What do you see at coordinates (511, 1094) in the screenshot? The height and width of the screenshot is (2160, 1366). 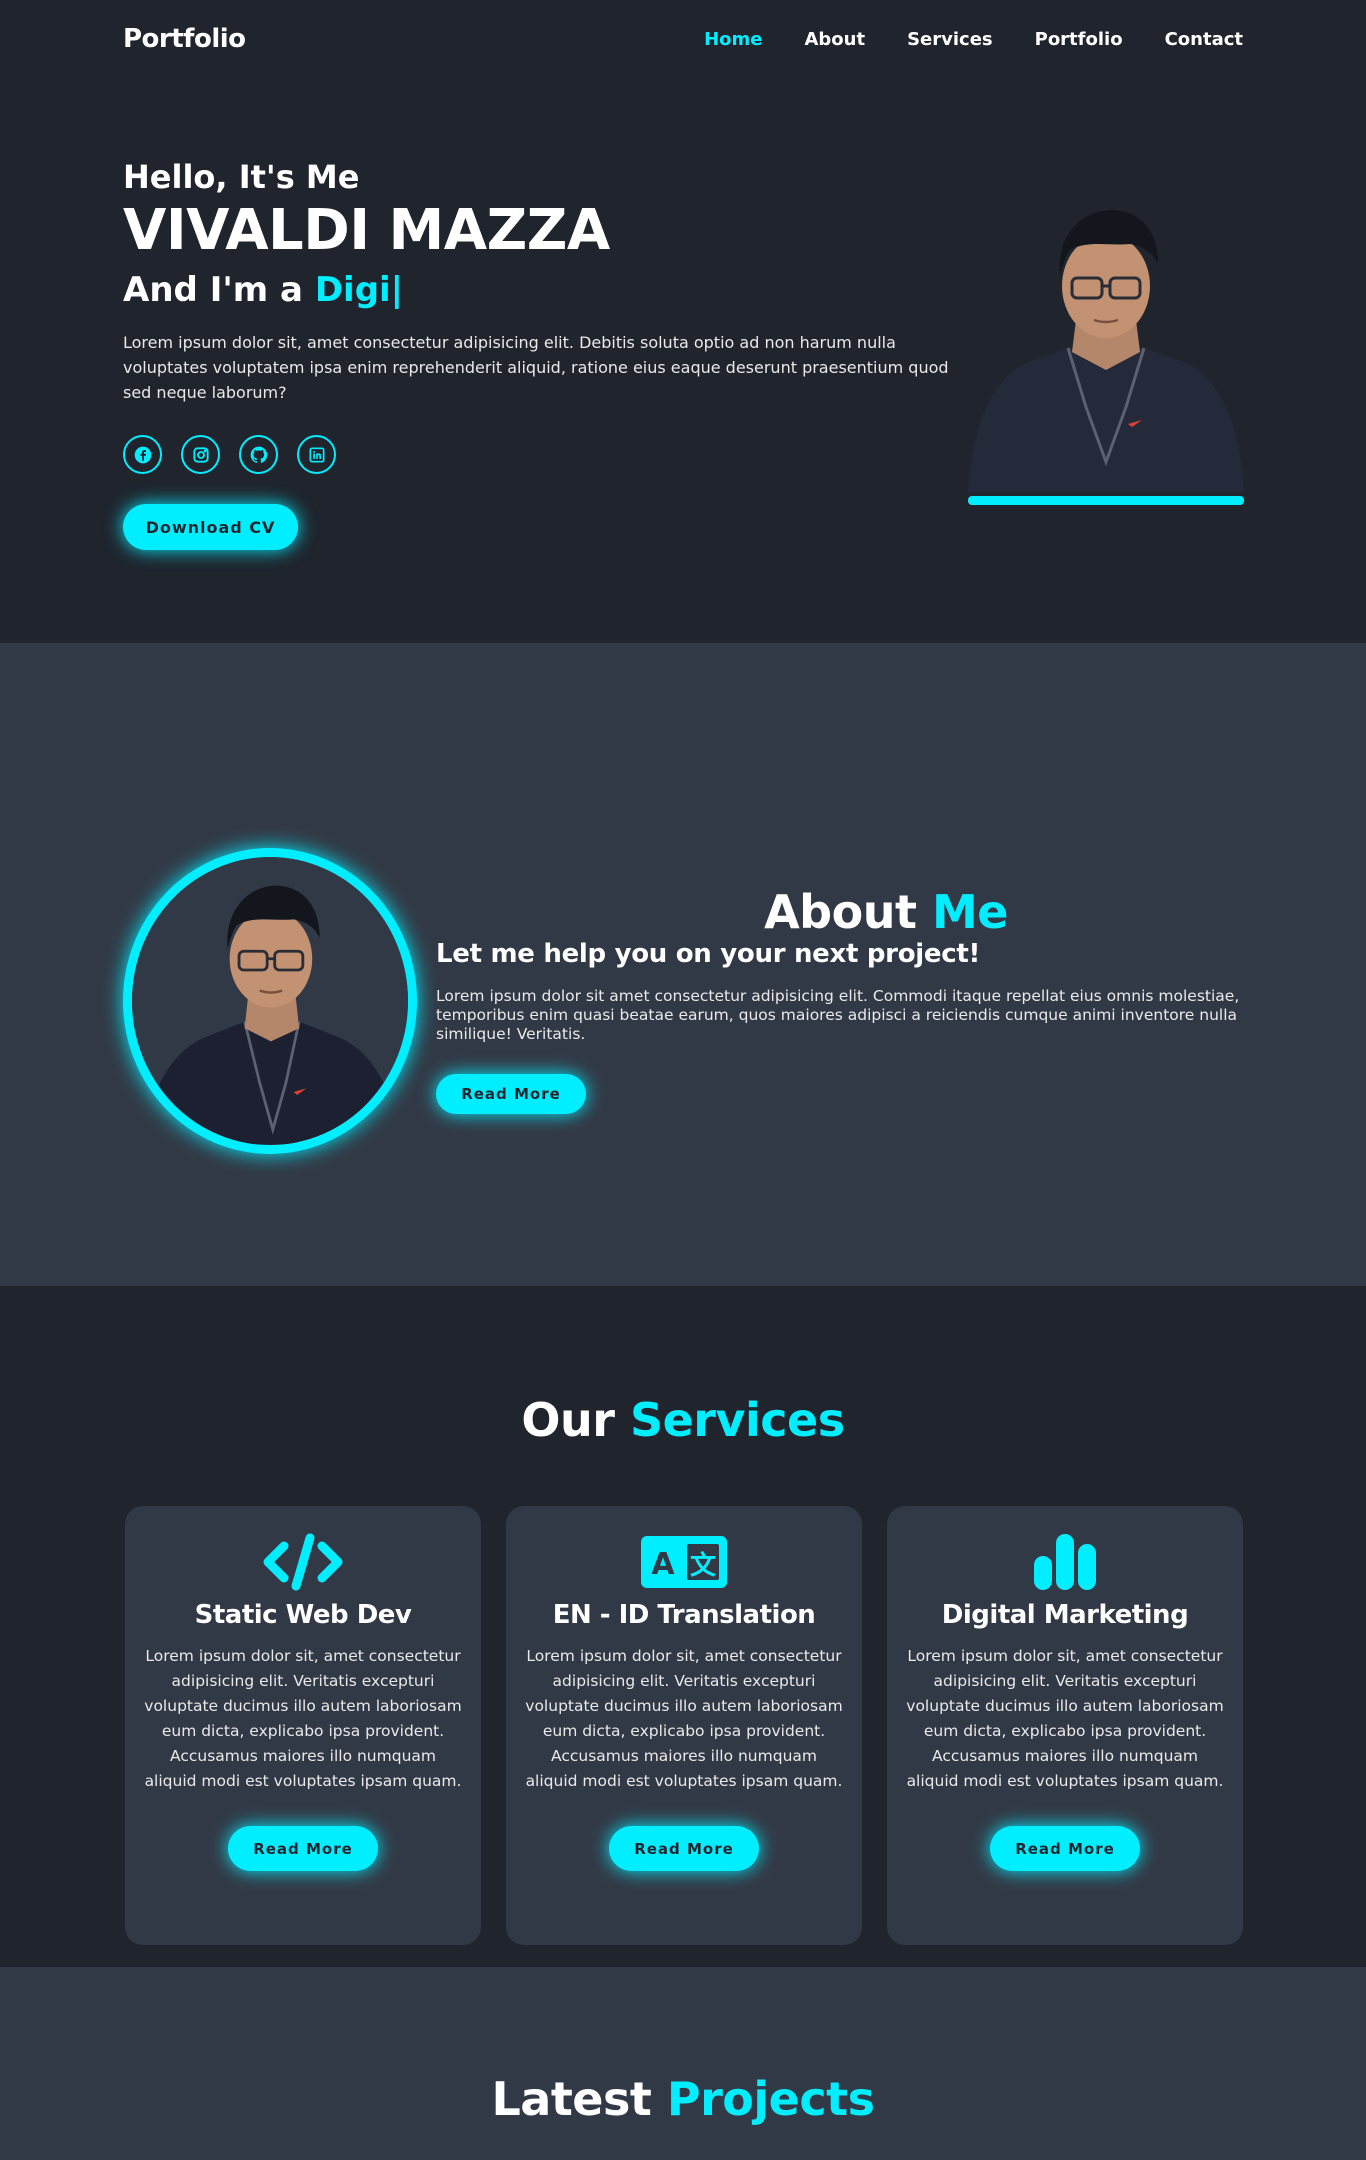 I see `about-read-more-button: Read More` at bounding box center [511, 1094].